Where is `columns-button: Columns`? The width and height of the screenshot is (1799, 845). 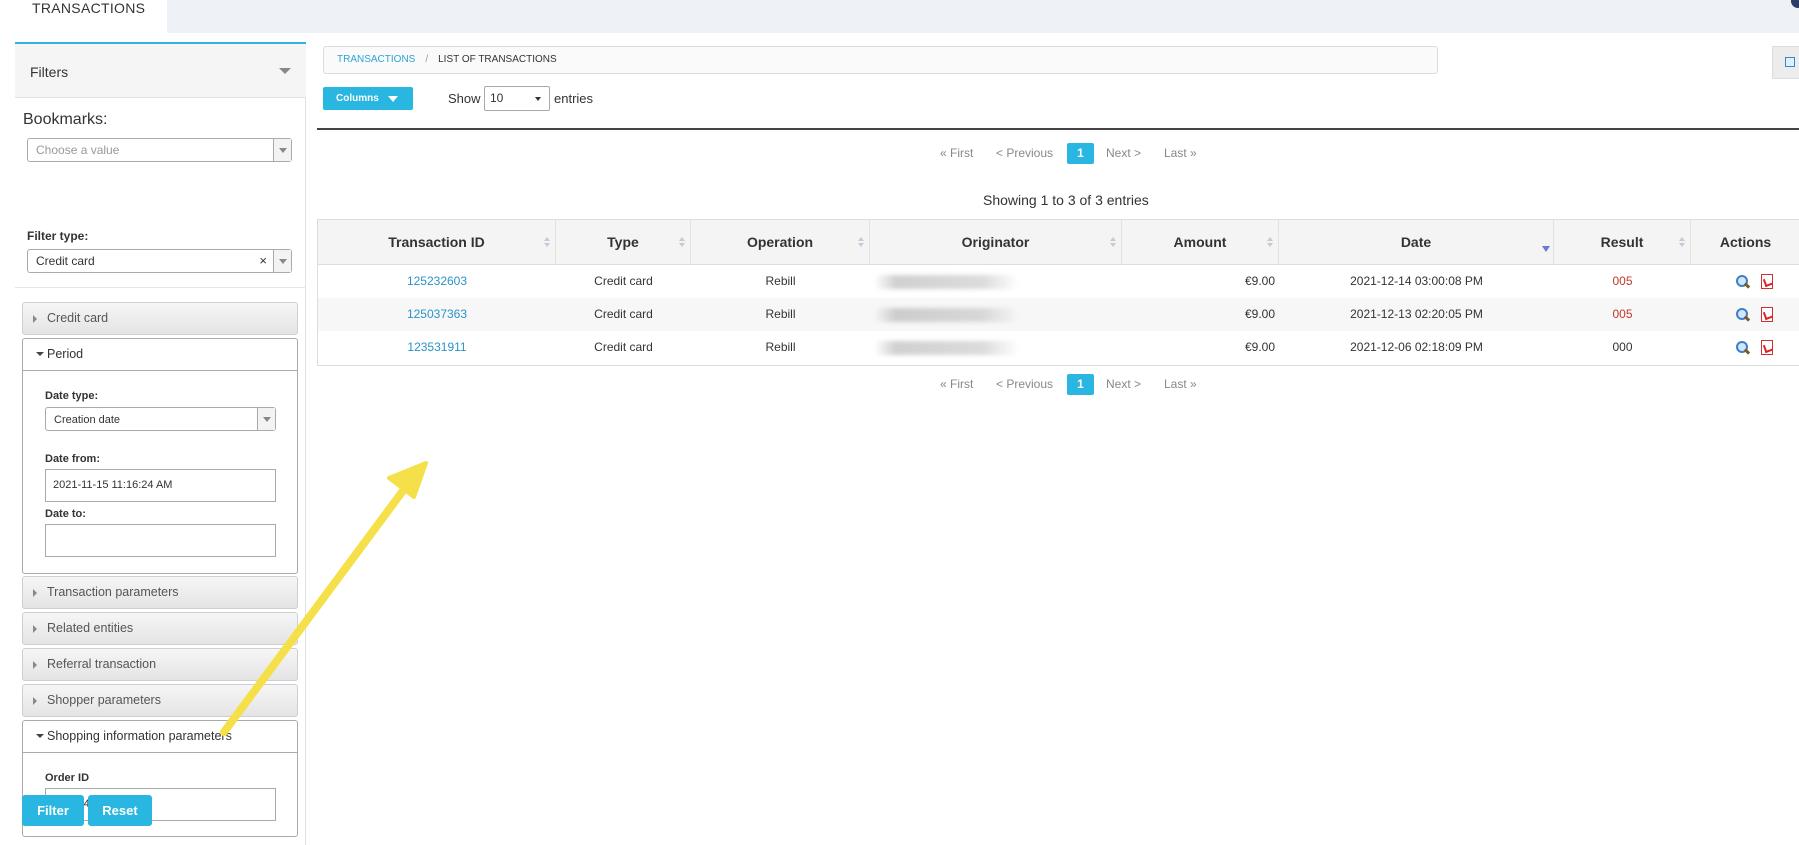
columns-button: Columns is located at coordinates (368, 98).